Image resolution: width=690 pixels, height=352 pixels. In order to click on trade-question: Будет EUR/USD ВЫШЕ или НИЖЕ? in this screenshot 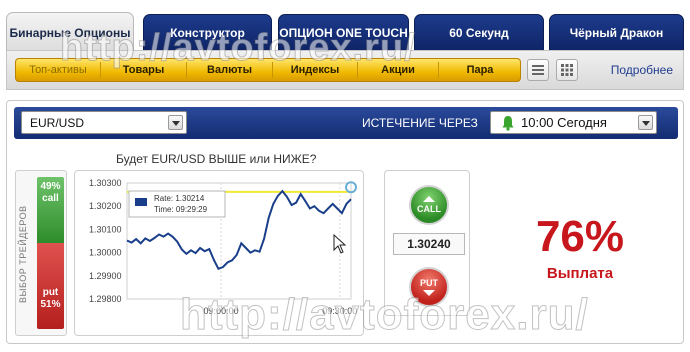, I will do `click(216, 159)`.